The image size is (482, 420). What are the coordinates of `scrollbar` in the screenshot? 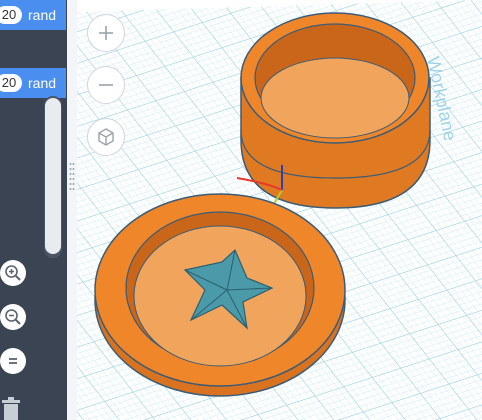 It's located at (53, 177).